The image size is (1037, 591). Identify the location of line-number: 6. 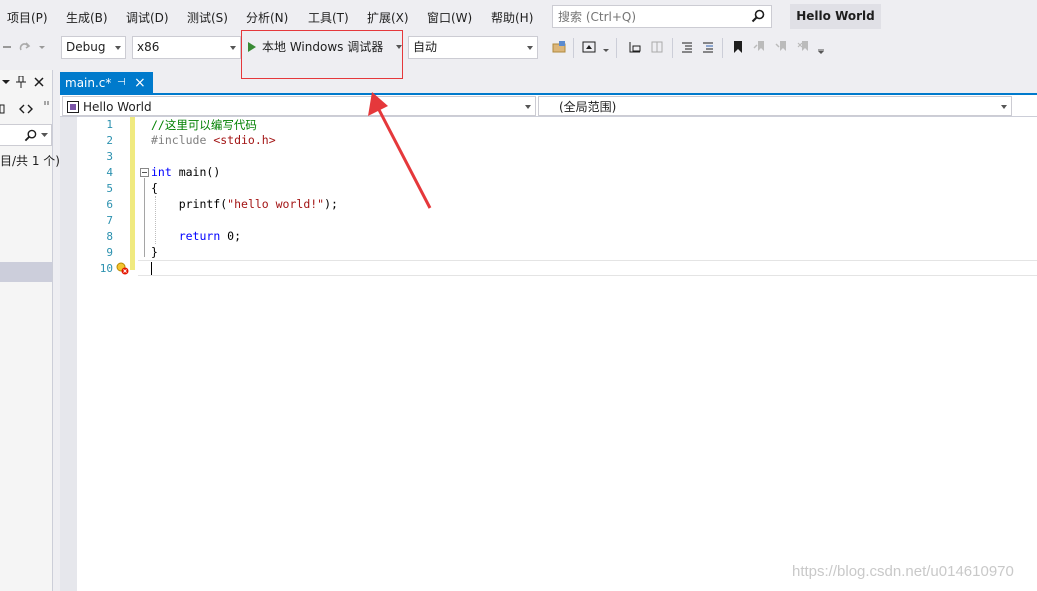
(109, 204).